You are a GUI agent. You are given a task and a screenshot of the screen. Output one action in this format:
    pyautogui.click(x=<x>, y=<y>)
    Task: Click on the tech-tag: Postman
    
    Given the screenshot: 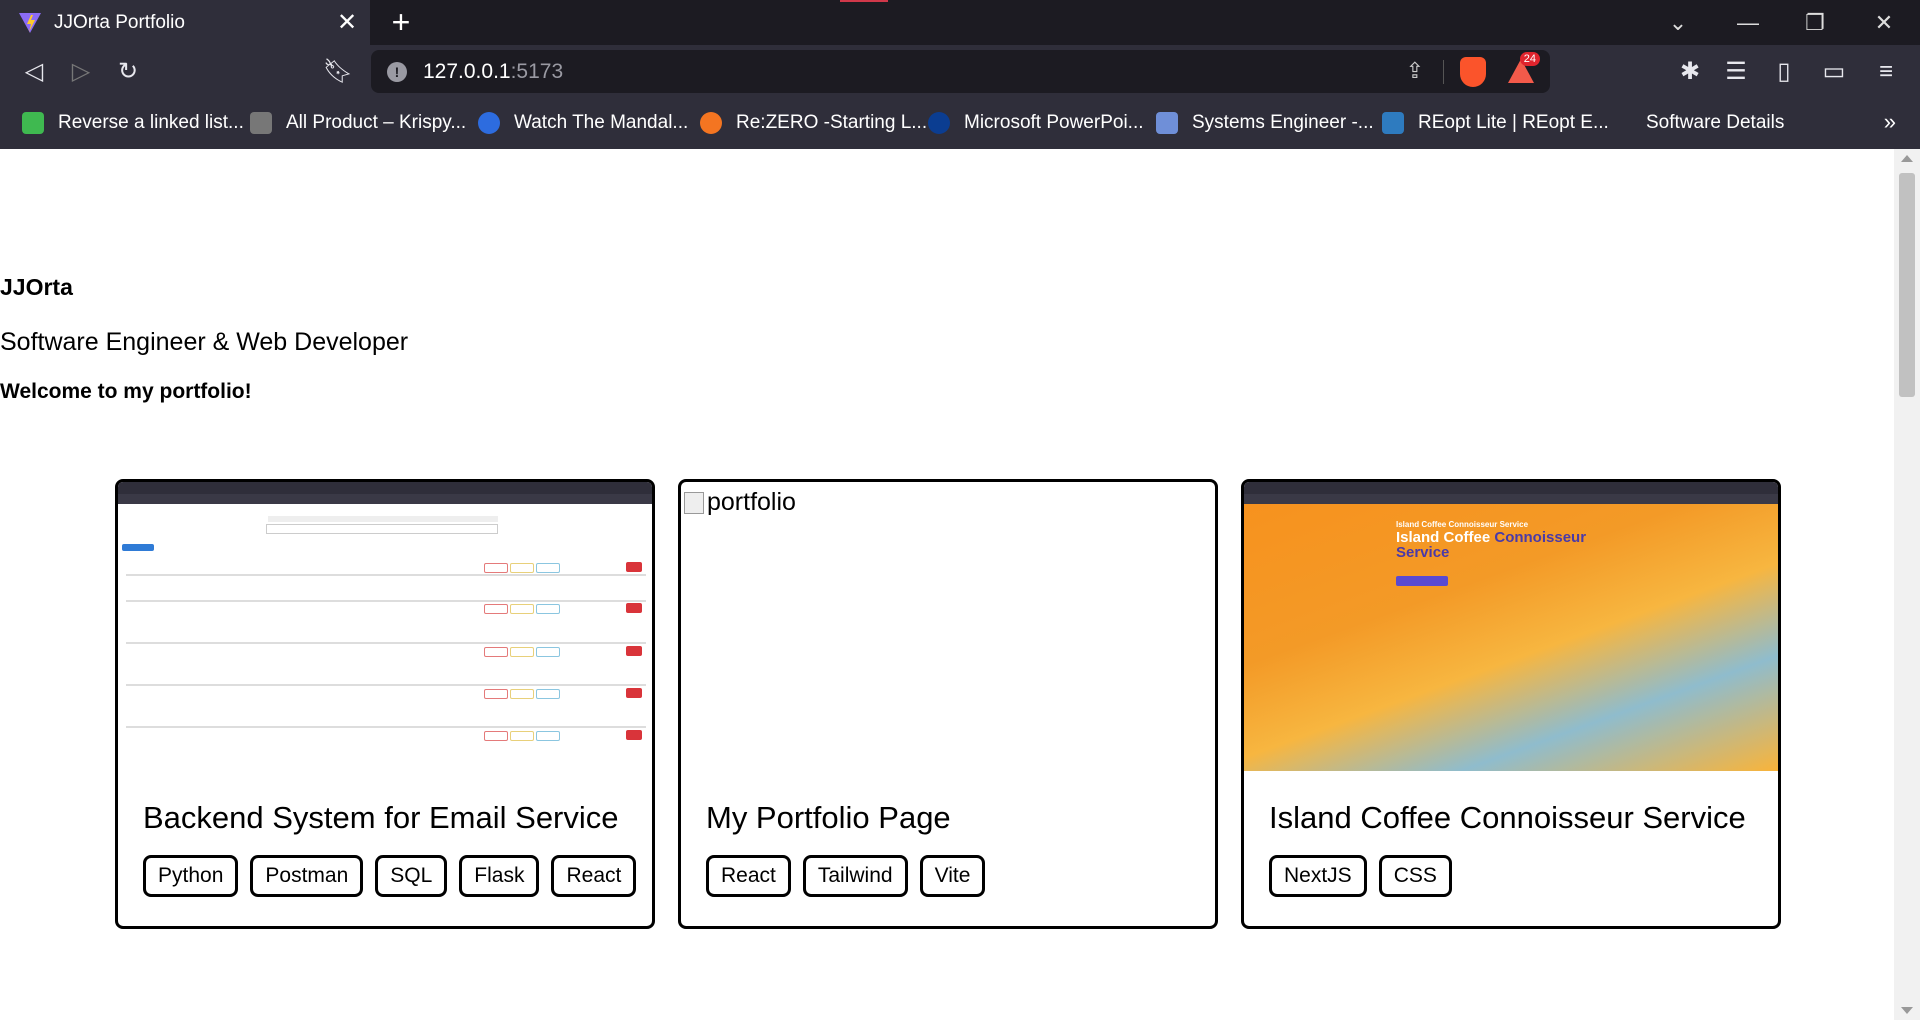 What is the action you would take?
    pyautogui.click(x=307, y=876)
    